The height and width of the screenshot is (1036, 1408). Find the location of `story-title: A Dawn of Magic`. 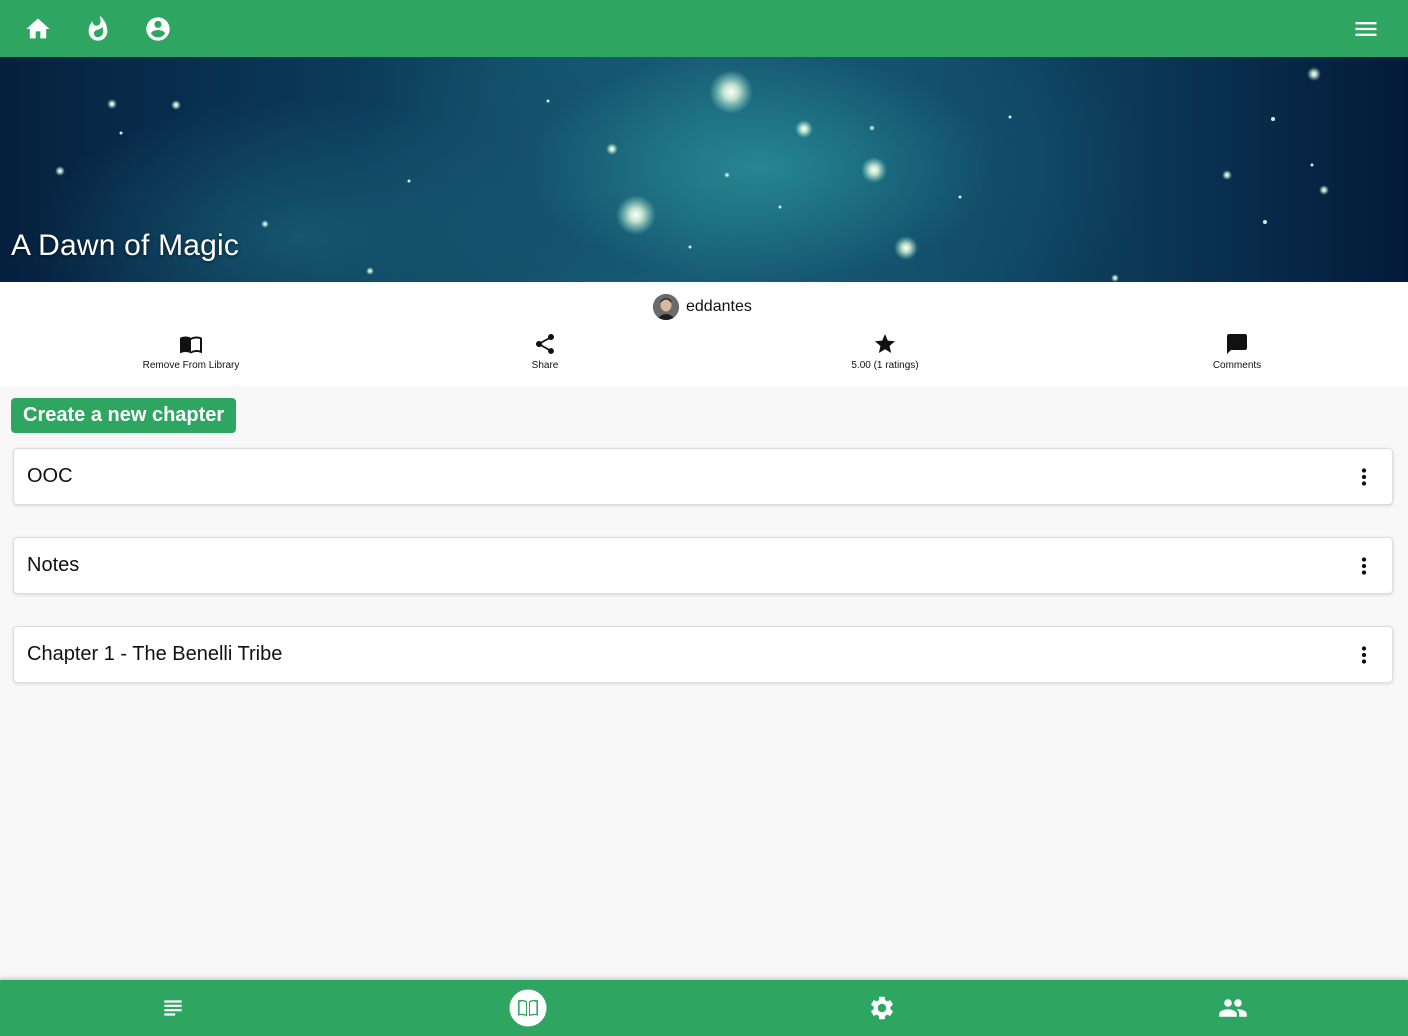

story-title: A Dawn of Magic is located at coordinates (125, 245).